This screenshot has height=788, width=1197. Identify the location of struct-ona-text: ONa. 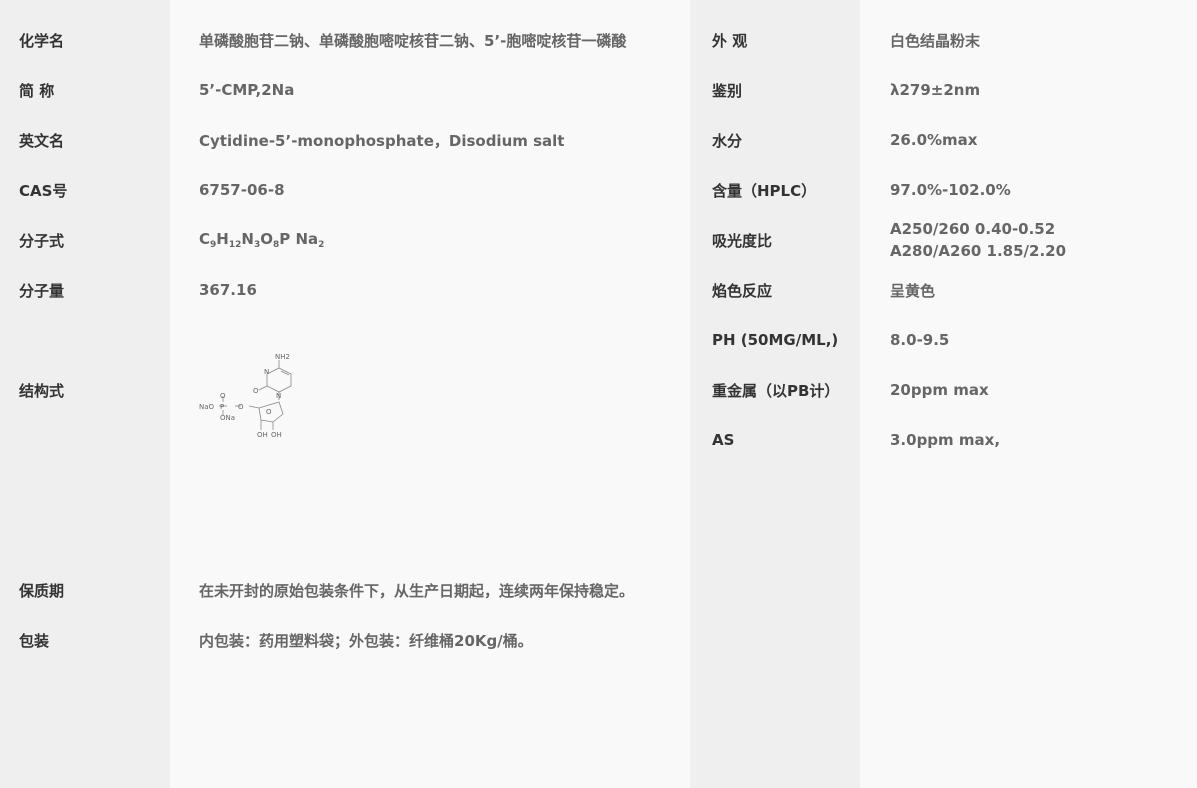
(227, 418).